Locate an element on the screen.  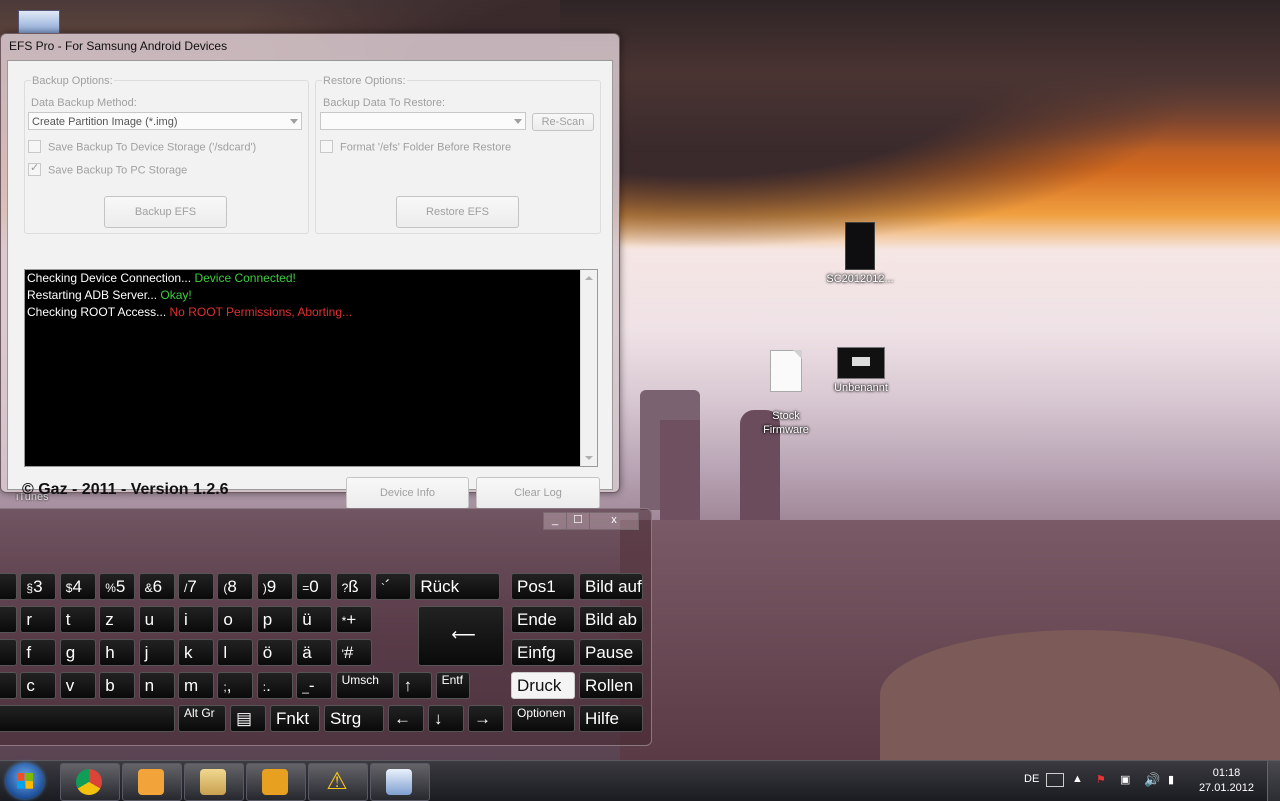
key-punct-0: ;, is located at coordinates (235, 685).